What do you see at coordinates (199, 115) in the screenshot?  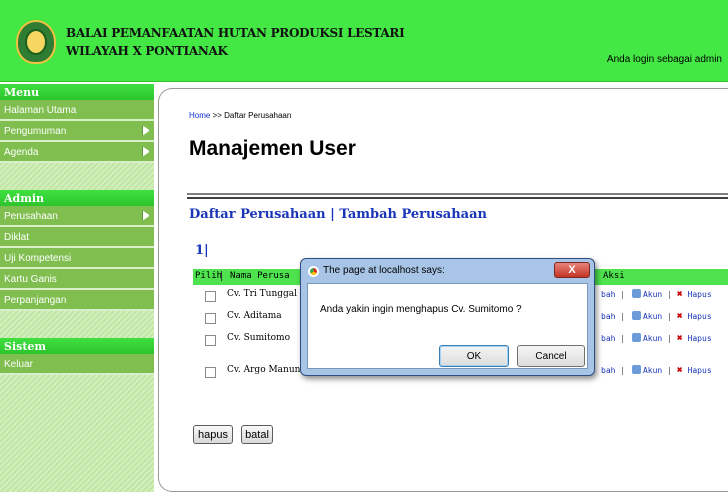 I see `breadcrumb-home-link: Home` at bounding box center [199, 115].